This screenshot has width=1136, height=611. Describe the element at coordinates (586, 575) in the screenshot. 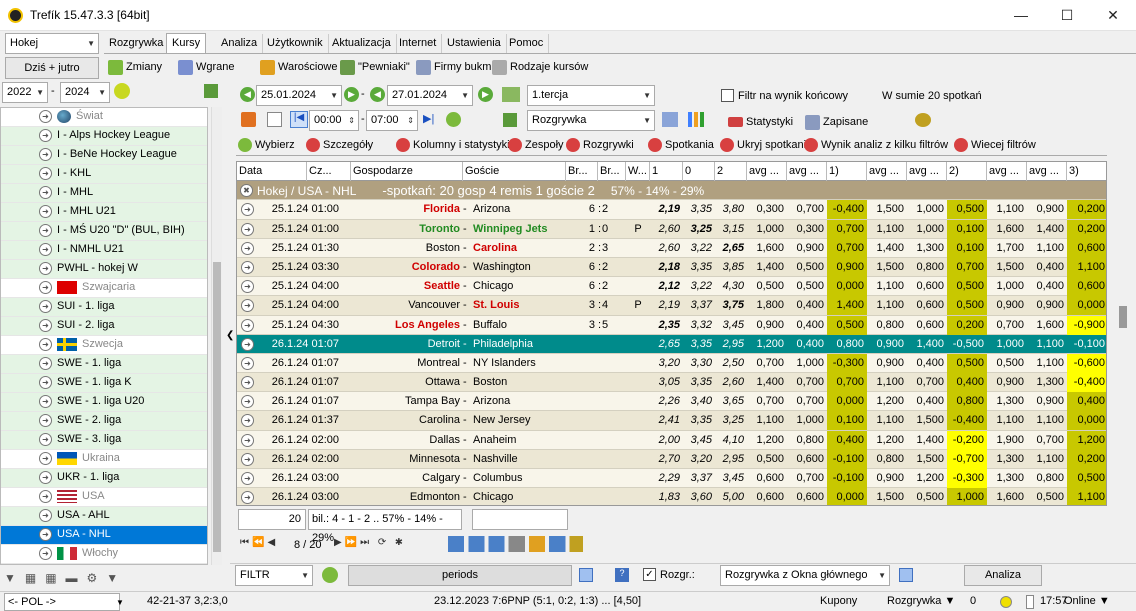

I see `import-icon` at that location.